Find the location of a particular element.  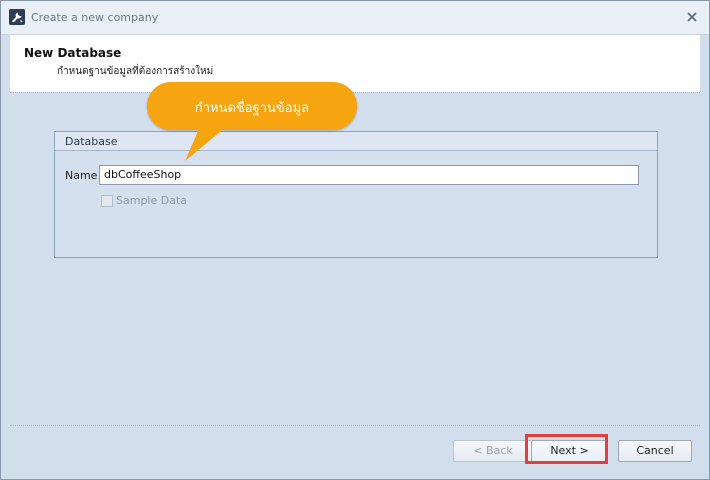

sample-data-checkbox is located at coordinates (107, 201).